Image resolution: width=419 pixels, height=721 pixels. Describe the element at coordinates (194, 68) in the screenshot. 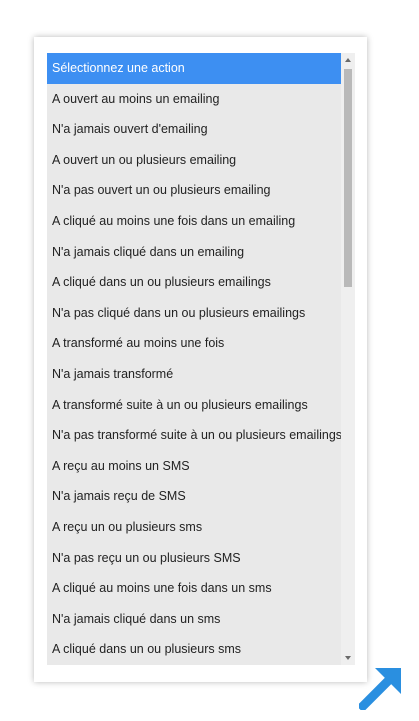

I see `option-selected: Sélectionnez une action` at that location.